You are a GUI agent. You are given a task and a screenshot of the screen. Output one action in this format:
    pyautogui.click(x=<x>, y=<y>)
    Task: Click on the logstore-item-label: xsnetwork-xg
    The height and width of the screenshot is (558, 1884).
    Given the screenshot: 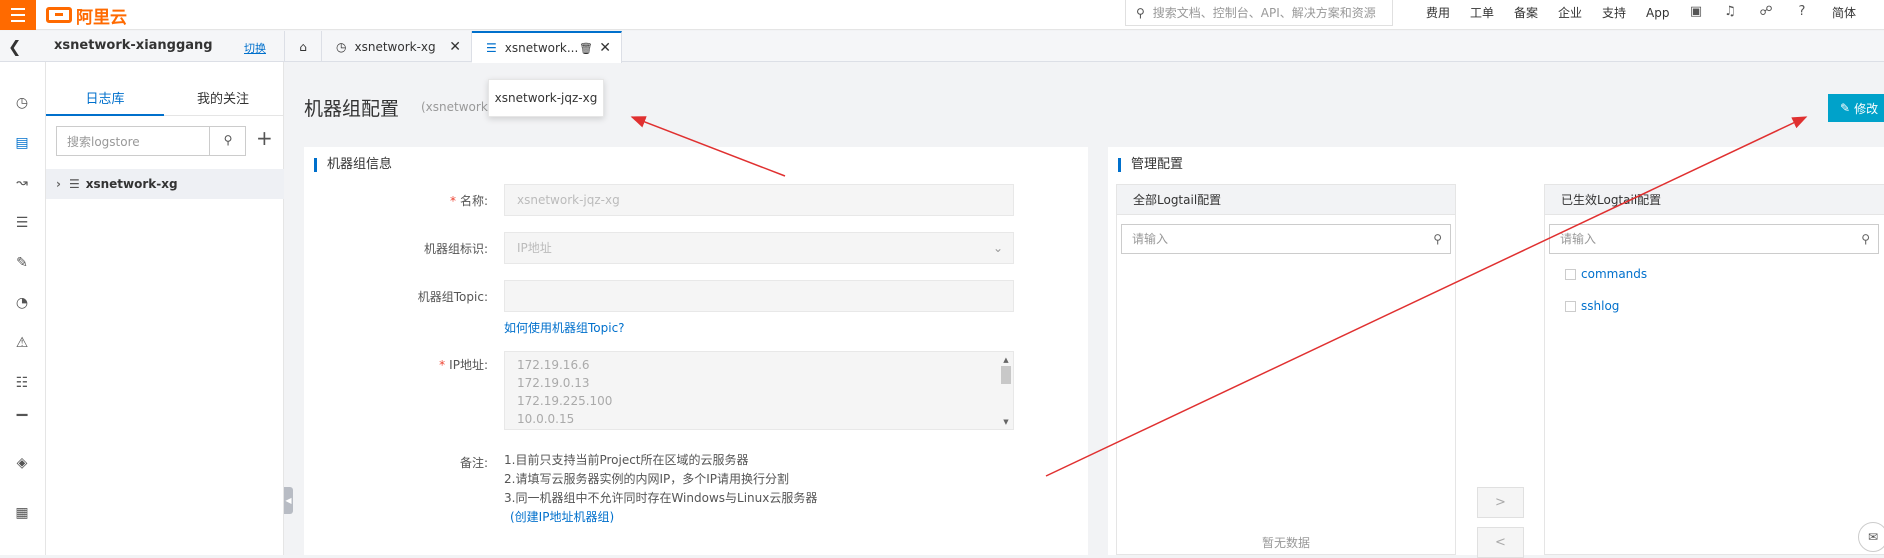 What is the action you would take?
    pyautogui.click(x=131, y=184)
    